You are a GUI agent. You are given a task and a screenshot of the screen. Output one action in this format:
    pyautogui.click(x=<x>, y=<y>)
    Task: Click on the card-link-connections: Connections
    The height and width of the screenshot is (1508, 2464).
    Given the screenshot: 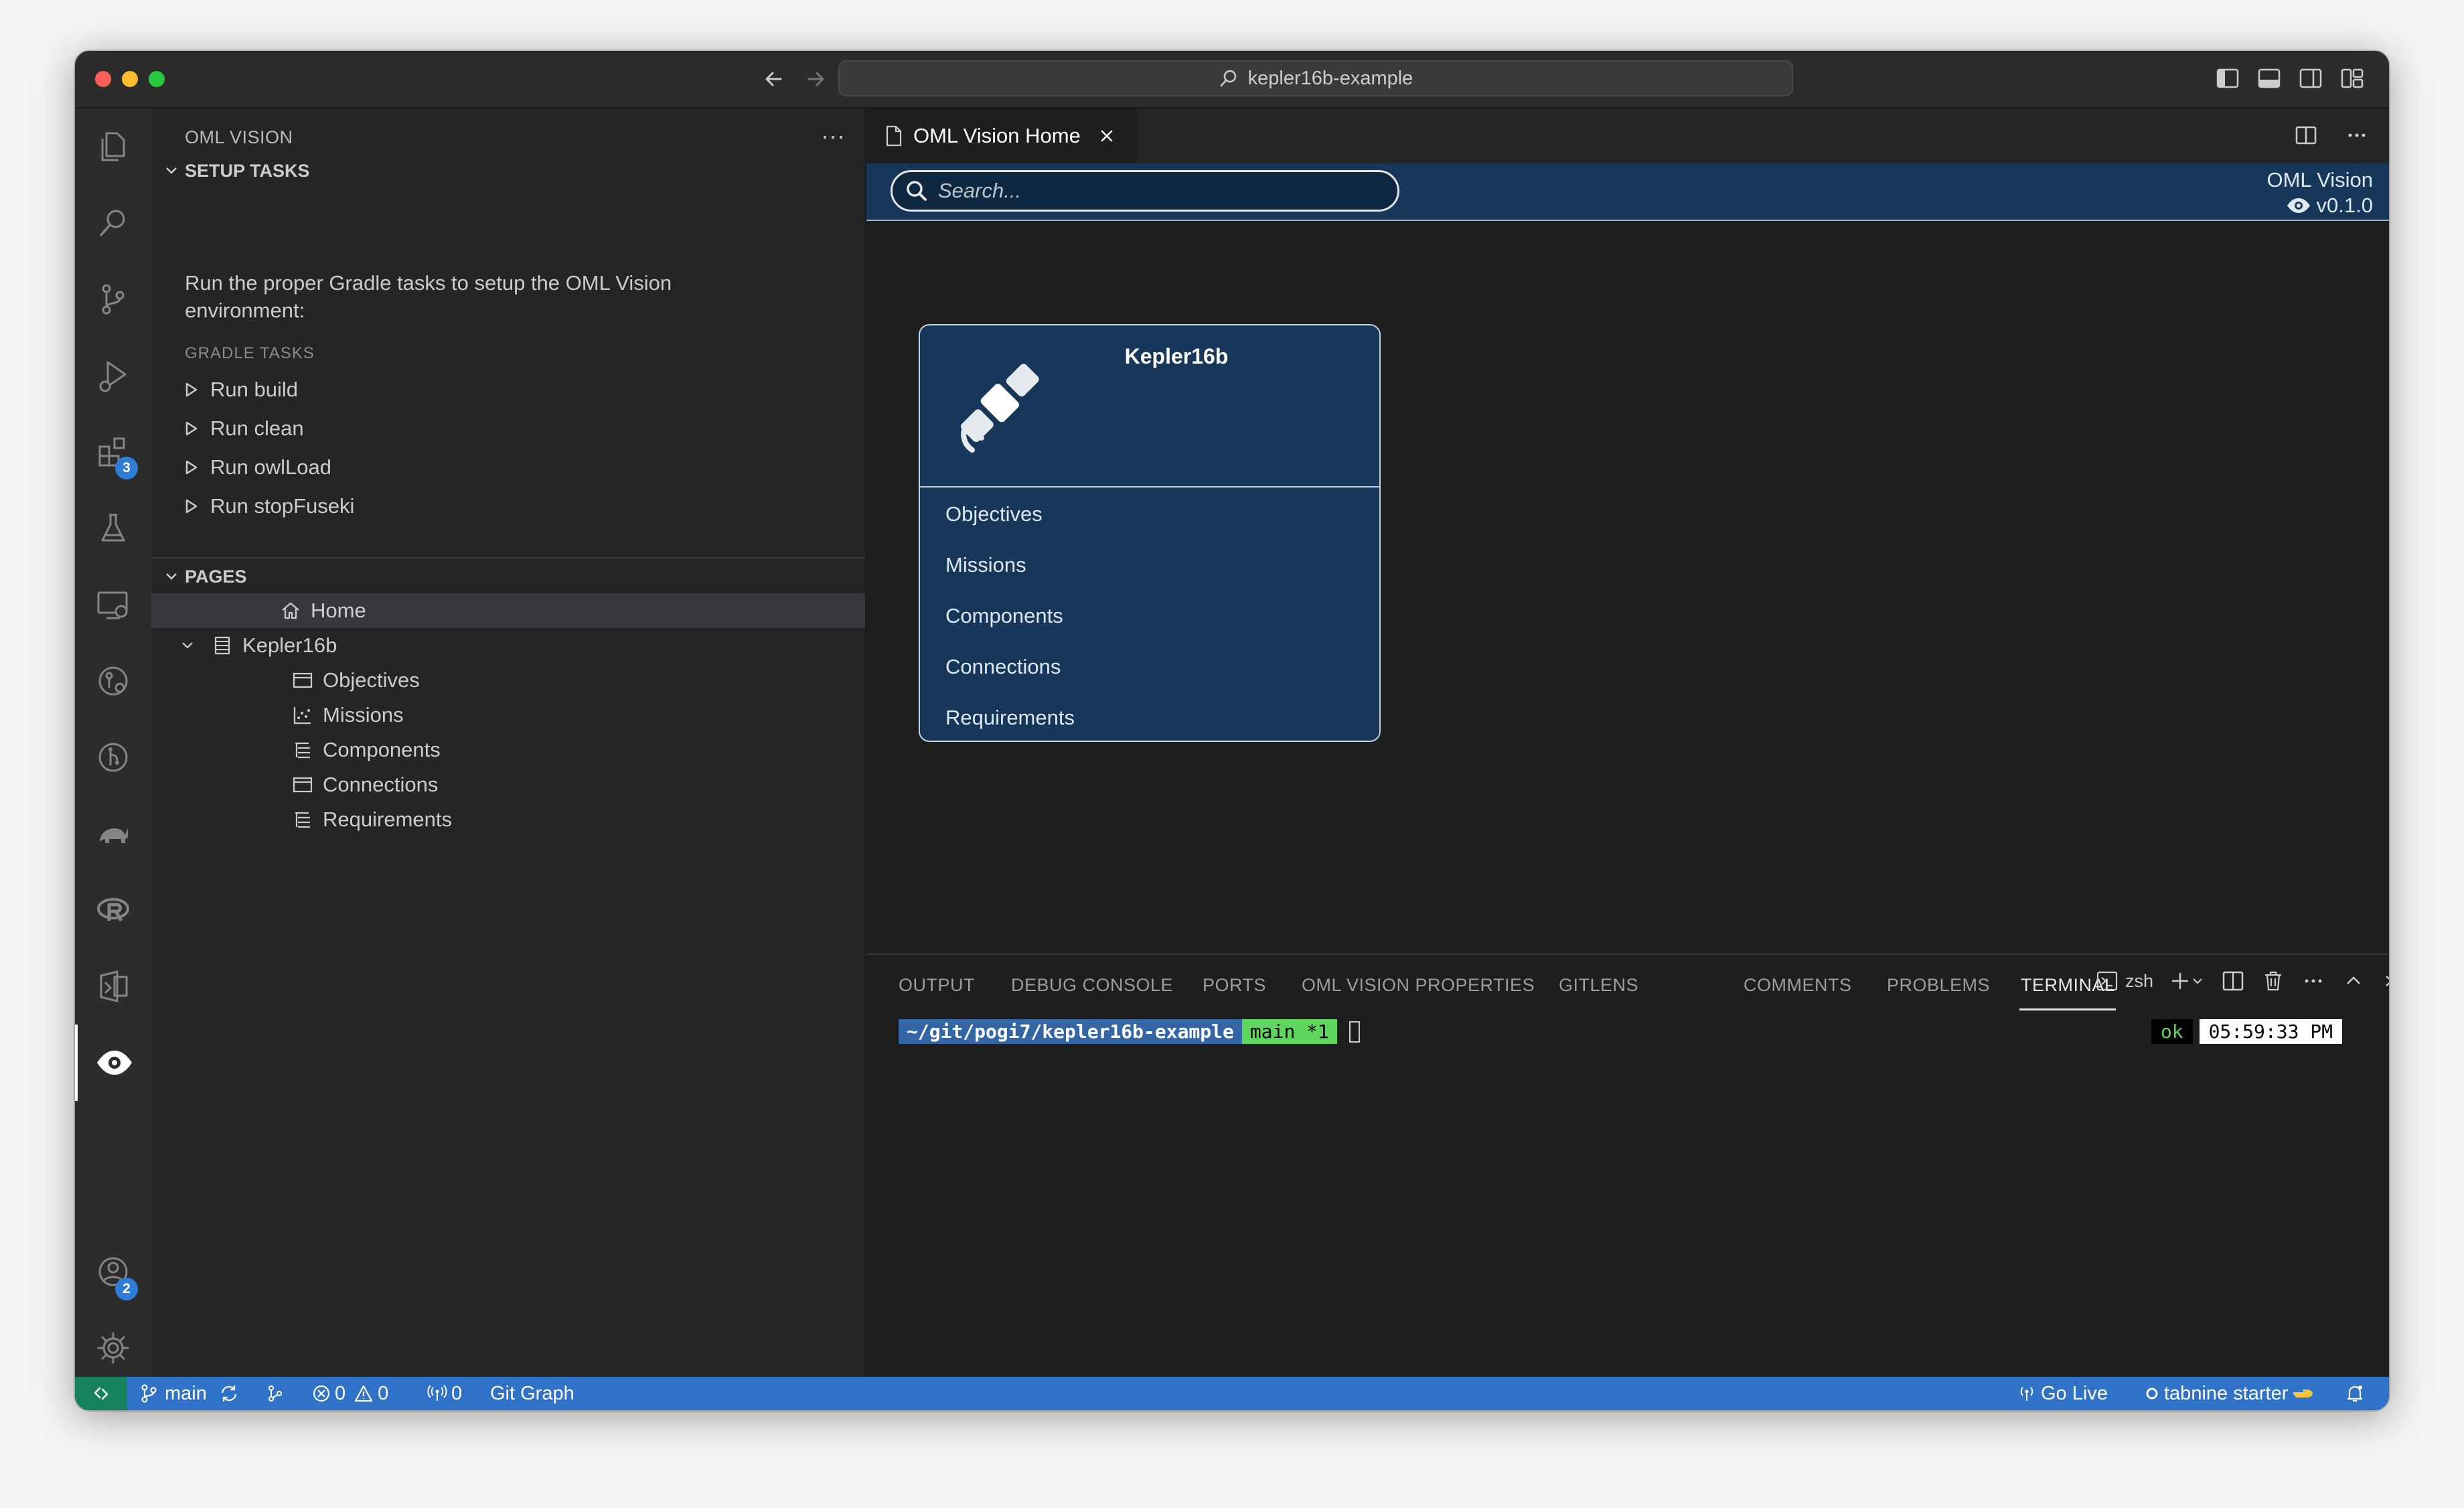 What is the action you would take?
    pyautogui.click(x=1003, y=667)
    